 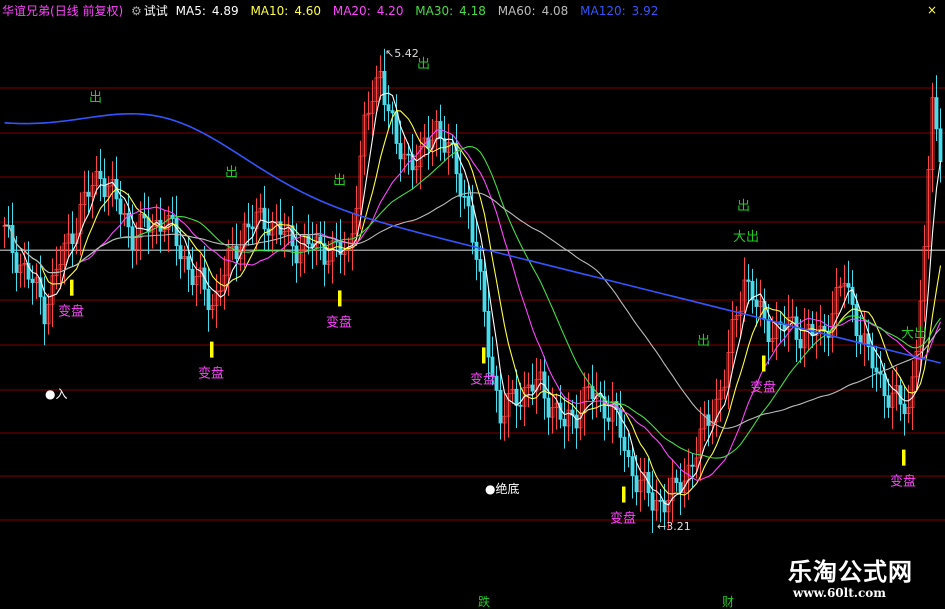 I want to click on stock-name: 华谊兄弟, so click(x=26, y=11).